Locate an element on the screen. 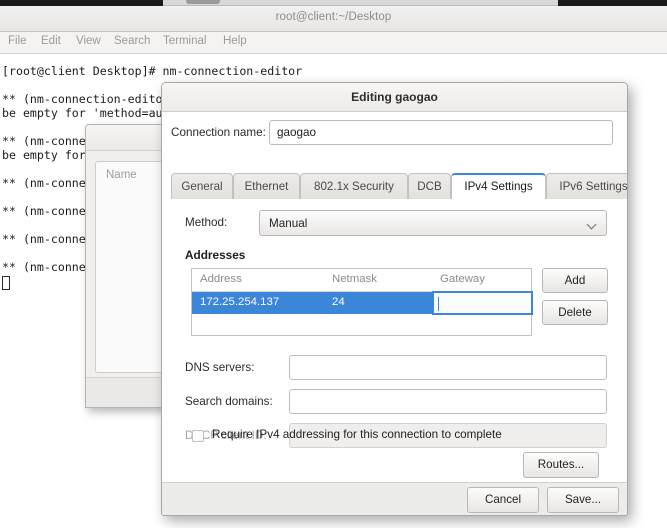 Image resolution: width=667 pixels, height=528 pixels. cancel-button: Cancel is located at coordinates (503, 500).